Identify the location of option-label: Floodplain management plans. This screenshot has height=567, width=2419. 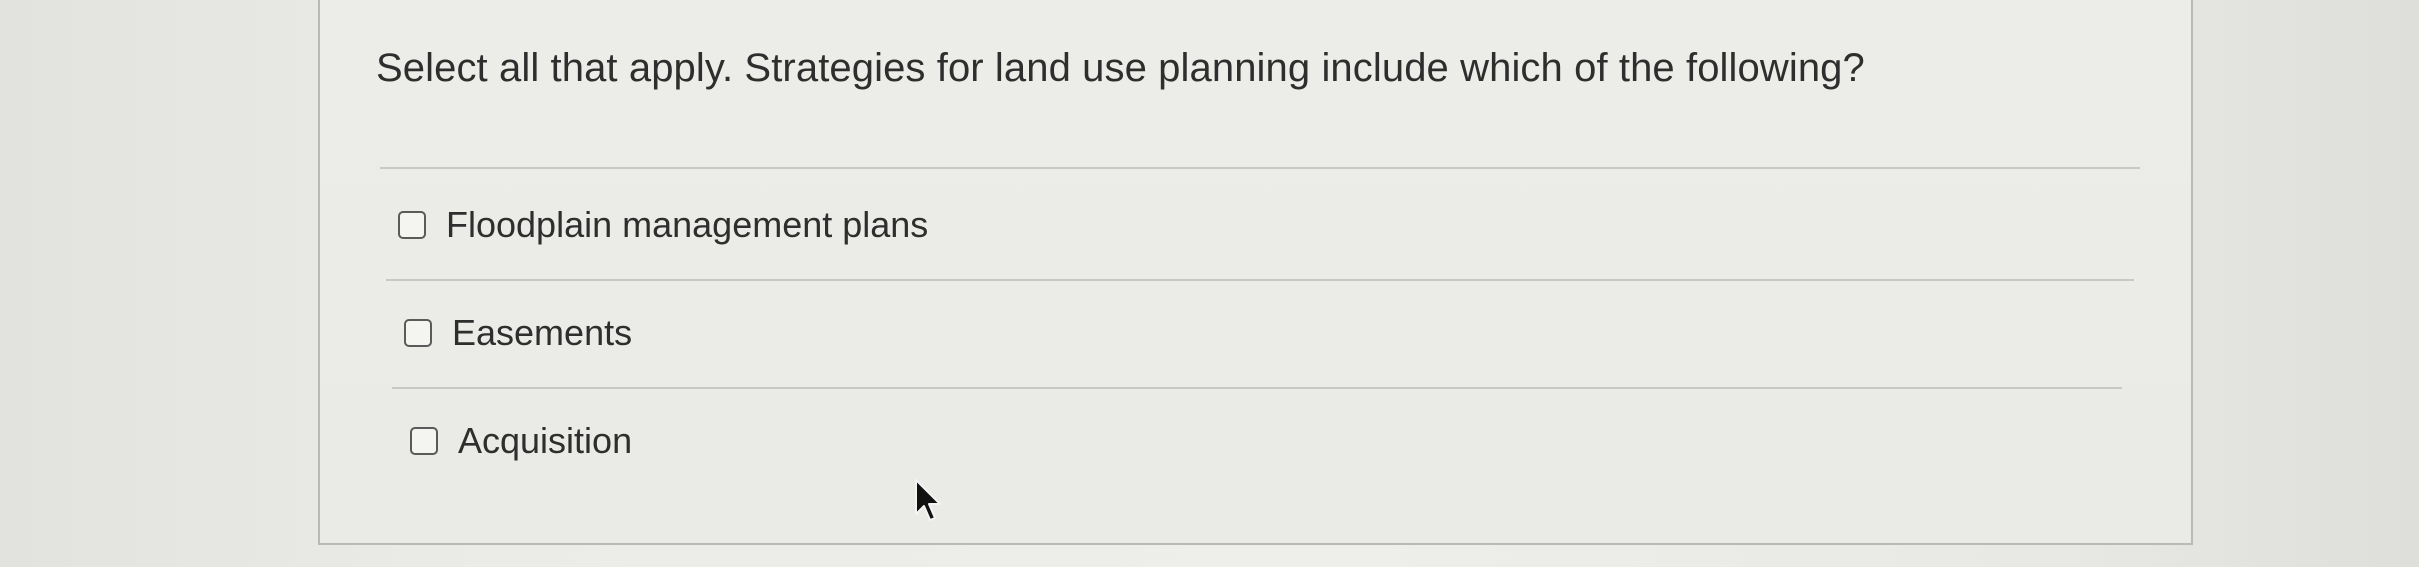
(687, 224).